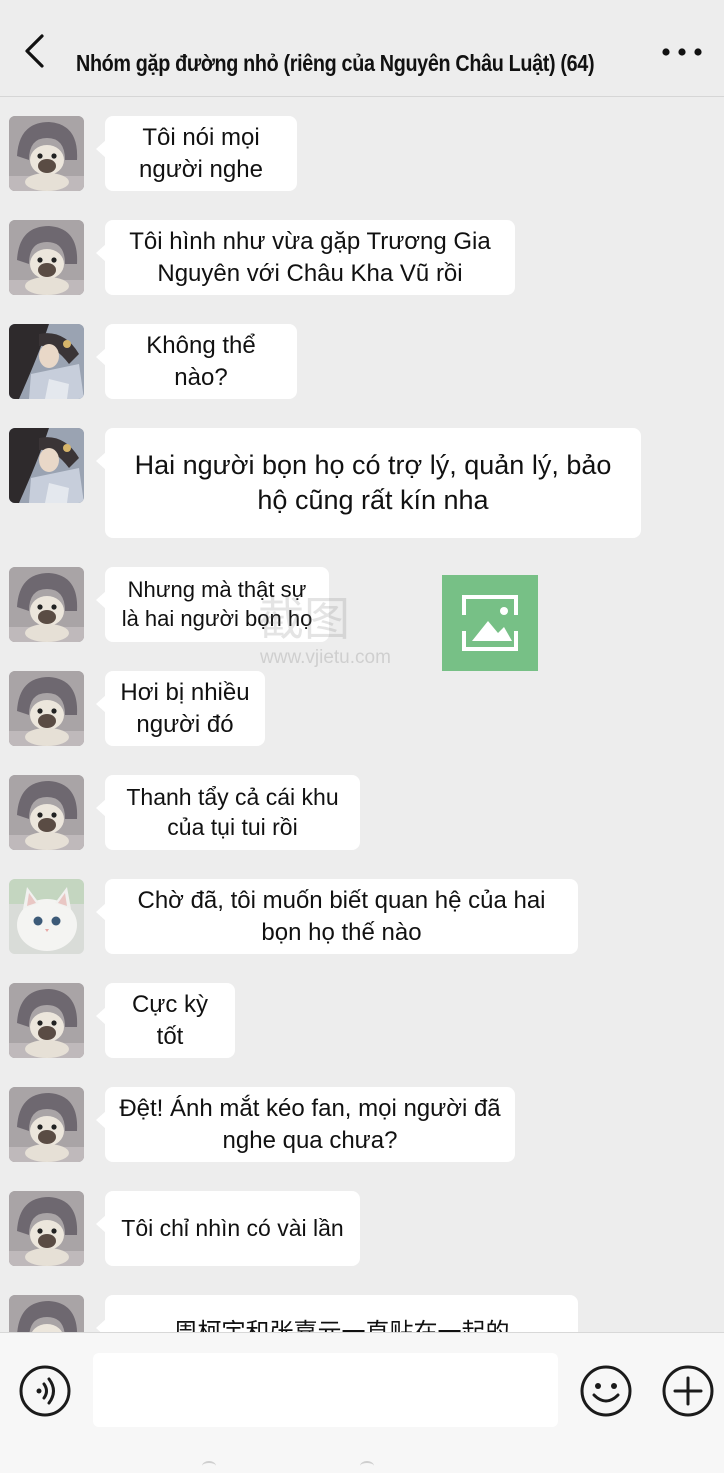  Describe the element at coordinates (325, 1390) in the screenshot. I see `message-input` at that location.